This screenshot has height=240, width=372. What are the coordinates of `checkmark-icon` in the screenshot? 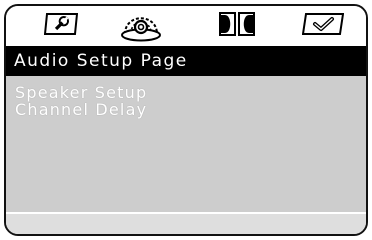 It's located at (323, 24).